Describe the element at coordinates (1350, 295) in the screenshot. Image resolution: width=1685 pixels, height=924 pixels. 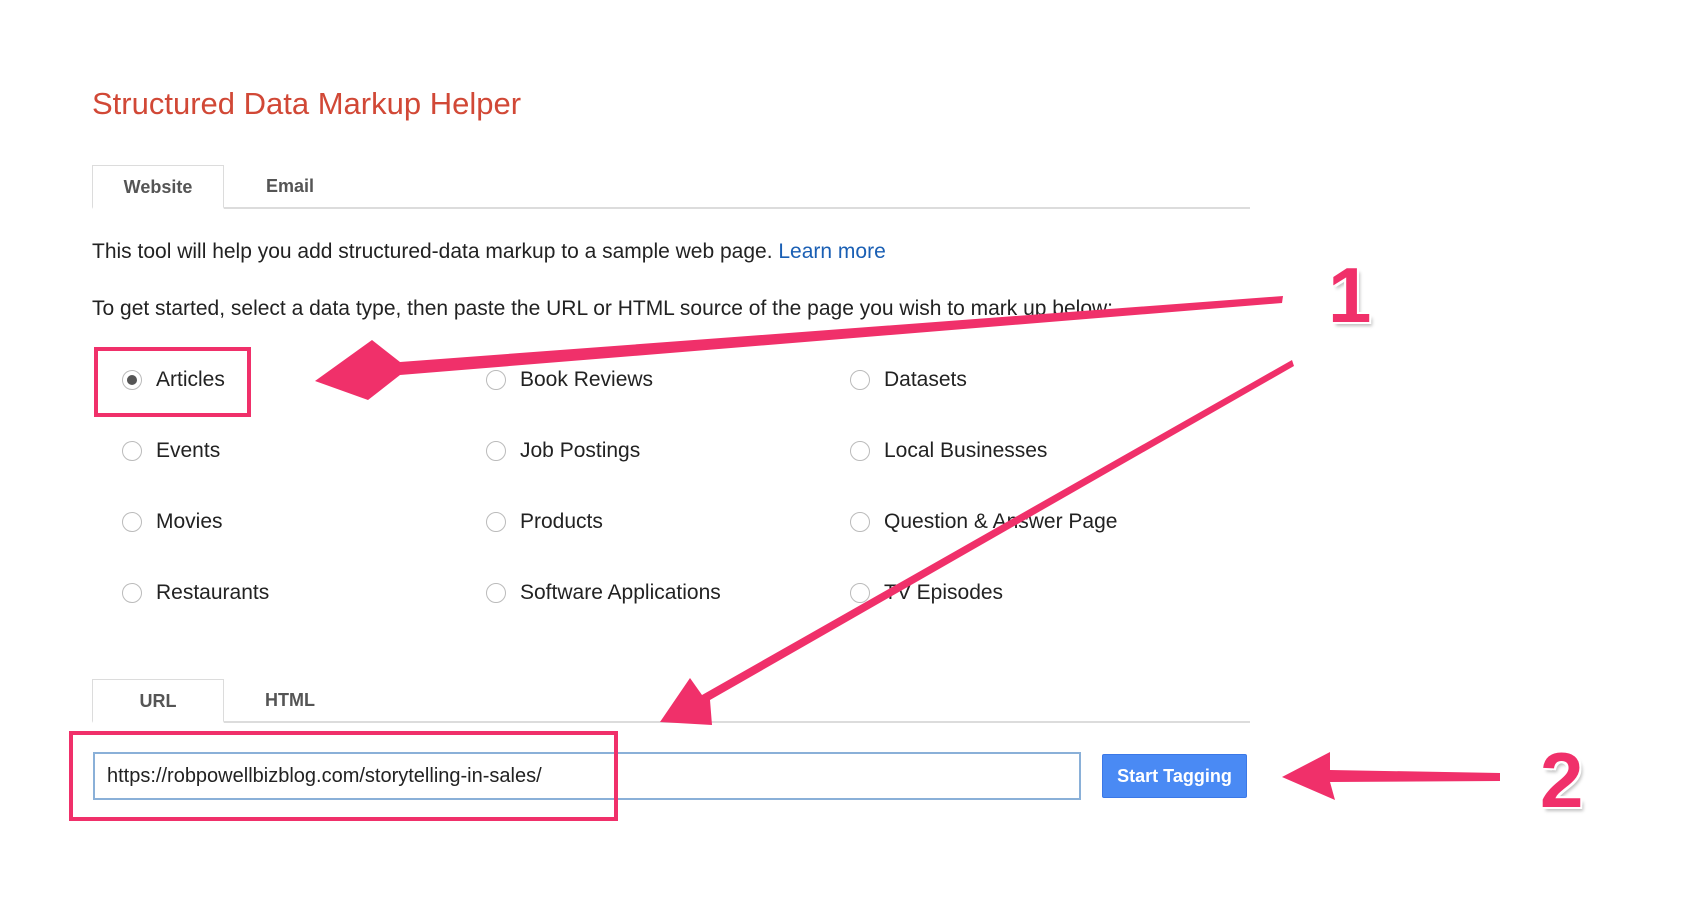
I see `step-1-label: 1` at that location.